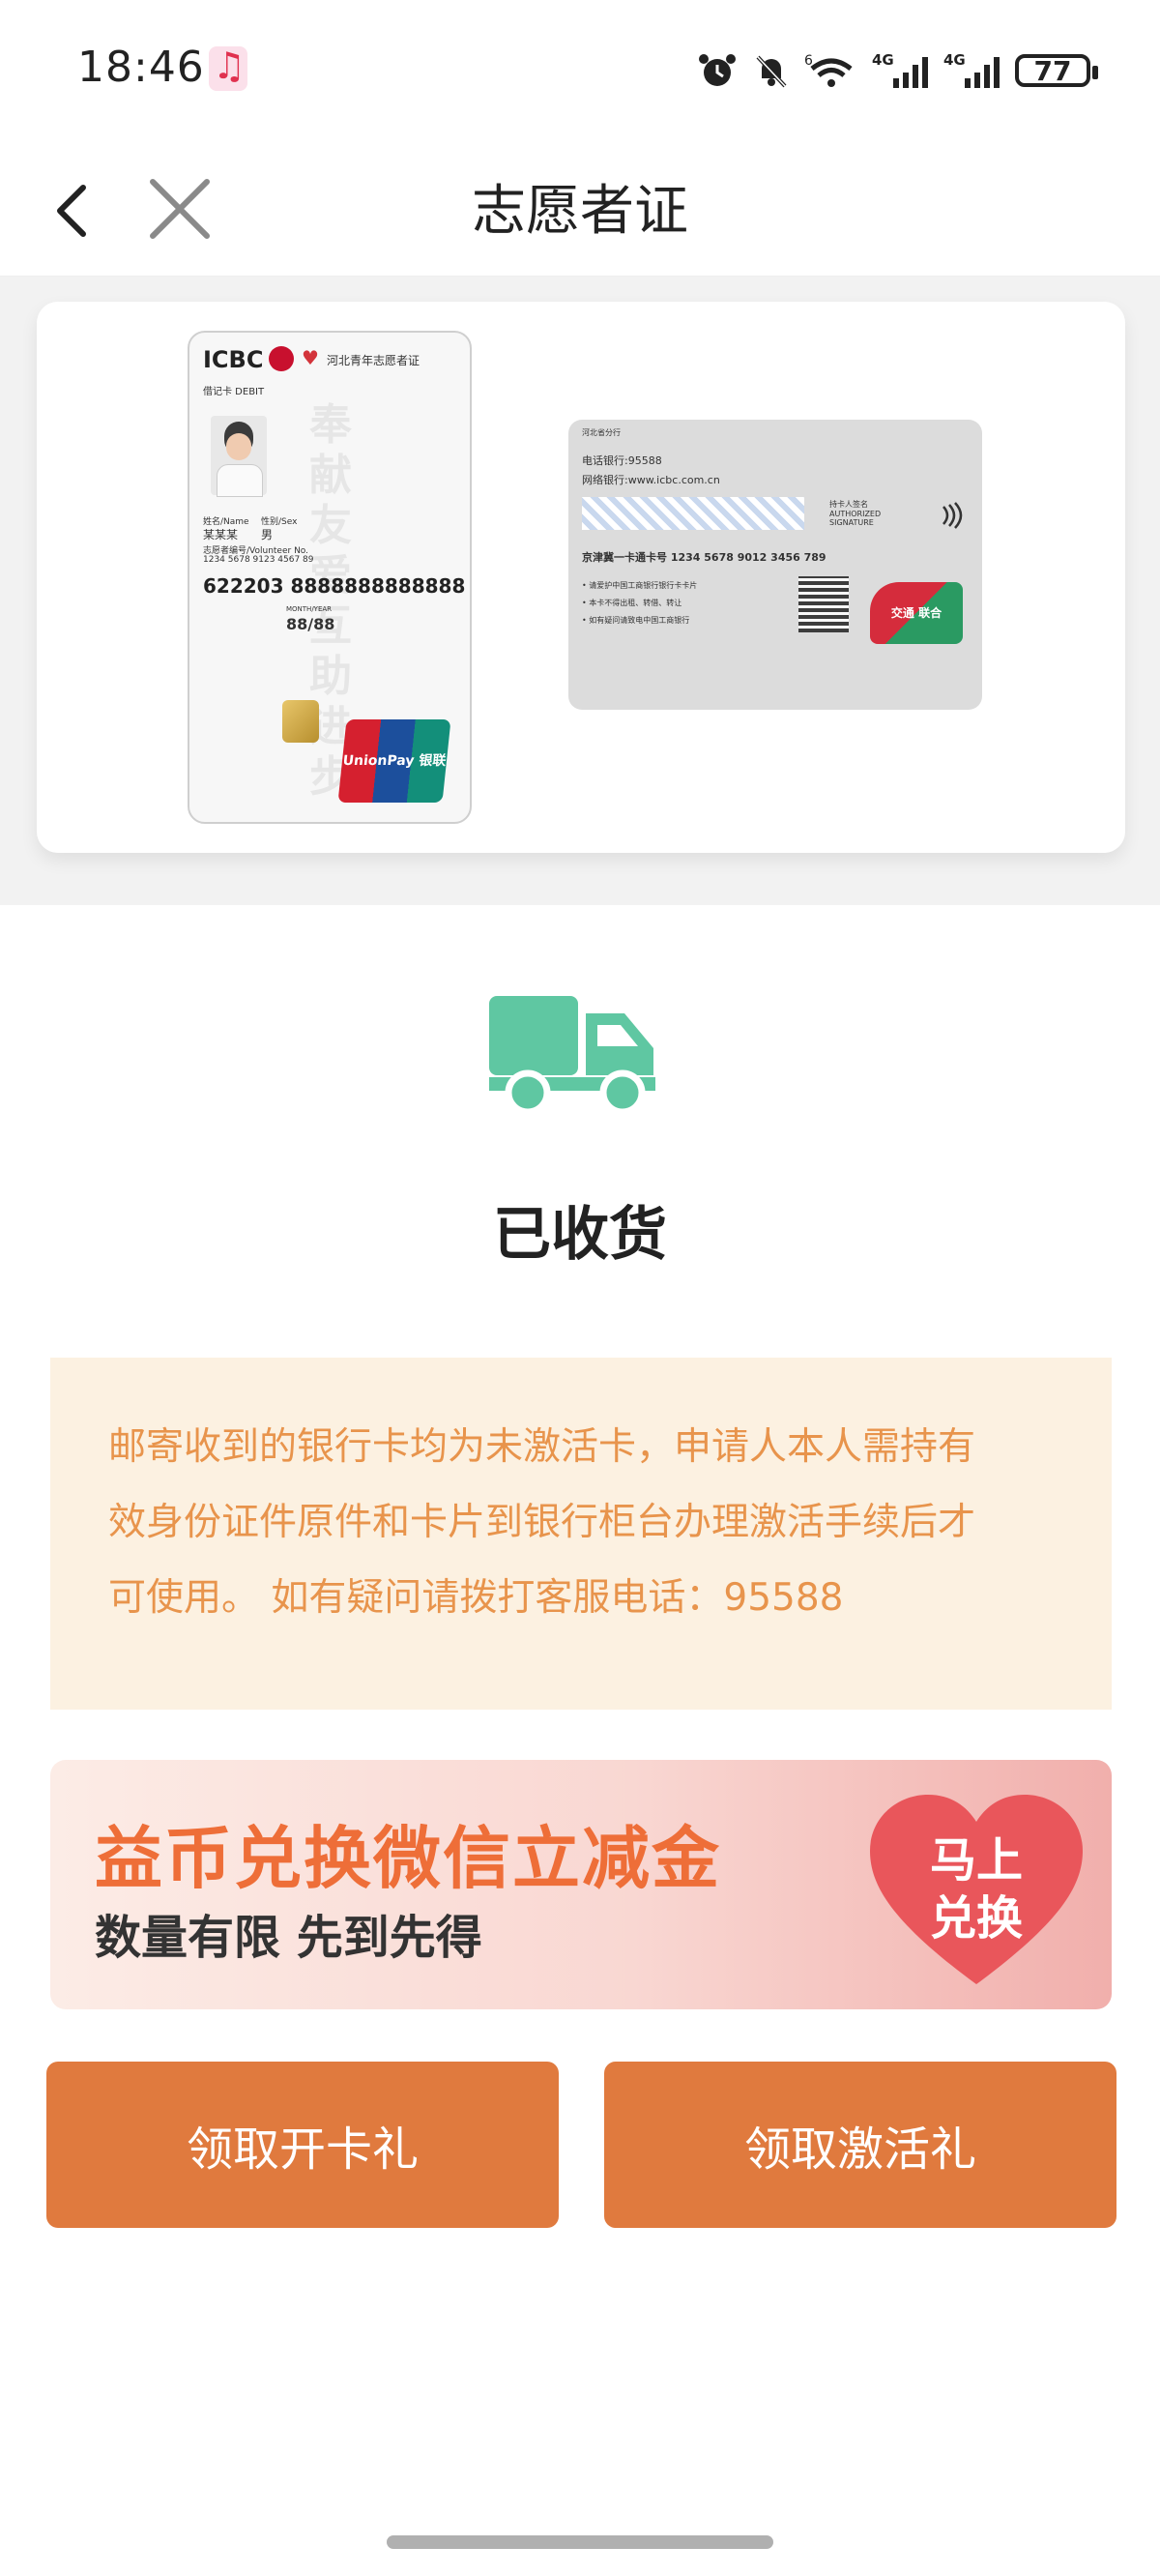 This screenshot has height=2576, width=1160. What do you see at coordinates (955, 60) in the screenshot?
I see `network-label-2: 4G` at bounding box center [955, 60].